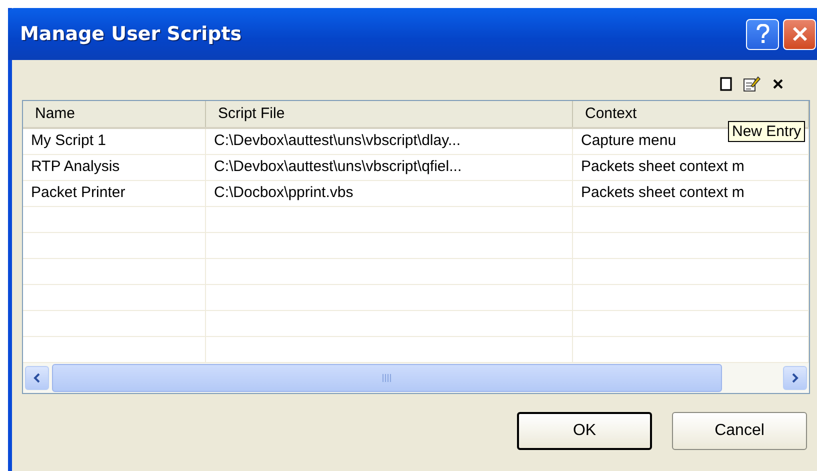 This screenshot has height=471, width=817. I want to click on chevron-right-icon, so click(795, 378).